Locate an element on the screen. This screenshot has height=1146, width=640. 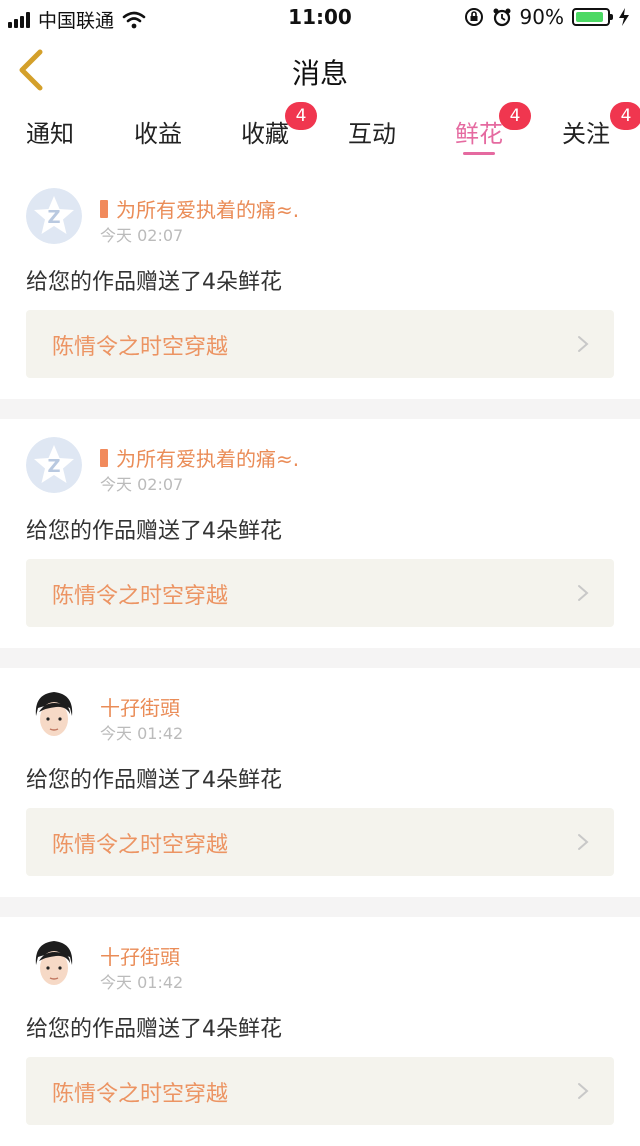
tab-label: 通知 is located at coordinates (50, 134).